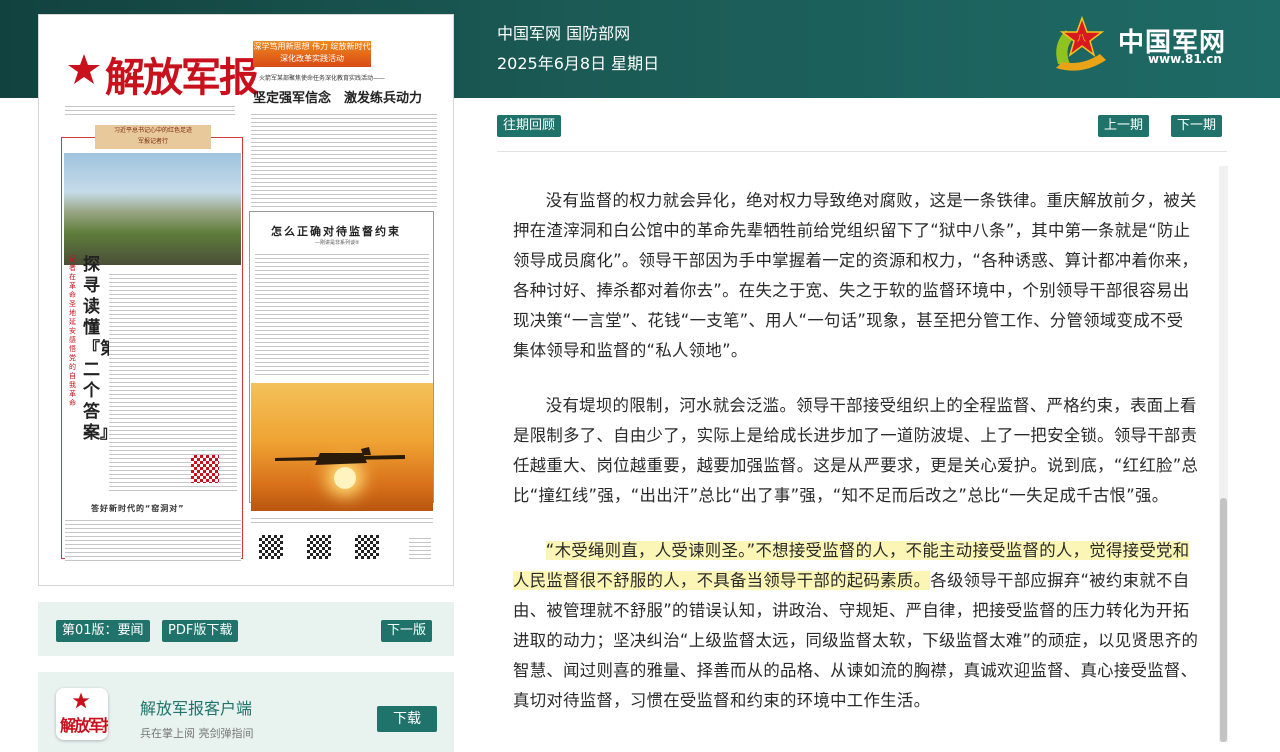 This screenshot has width=1280, height=752. What do you see at coordinates (1223, 620) in the screenshot?
I see `scrollbar-thumb` at bounding box center [1223, 620].